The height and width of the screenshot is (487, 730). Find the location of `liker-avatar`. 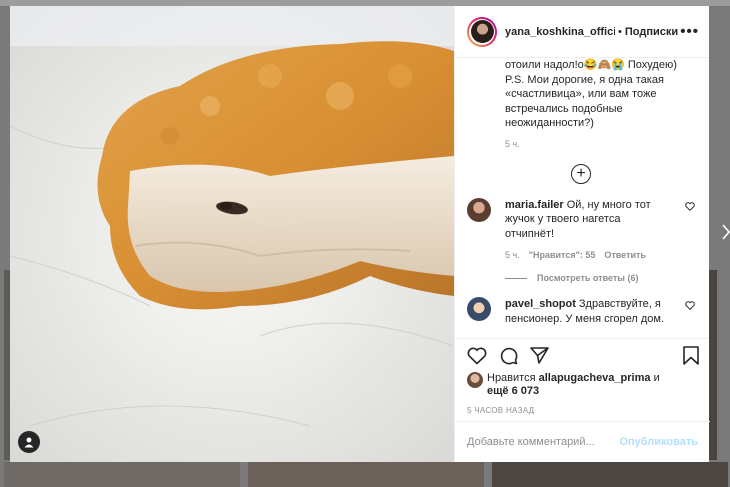

liker-avatar is located at coordinates (475, 380).